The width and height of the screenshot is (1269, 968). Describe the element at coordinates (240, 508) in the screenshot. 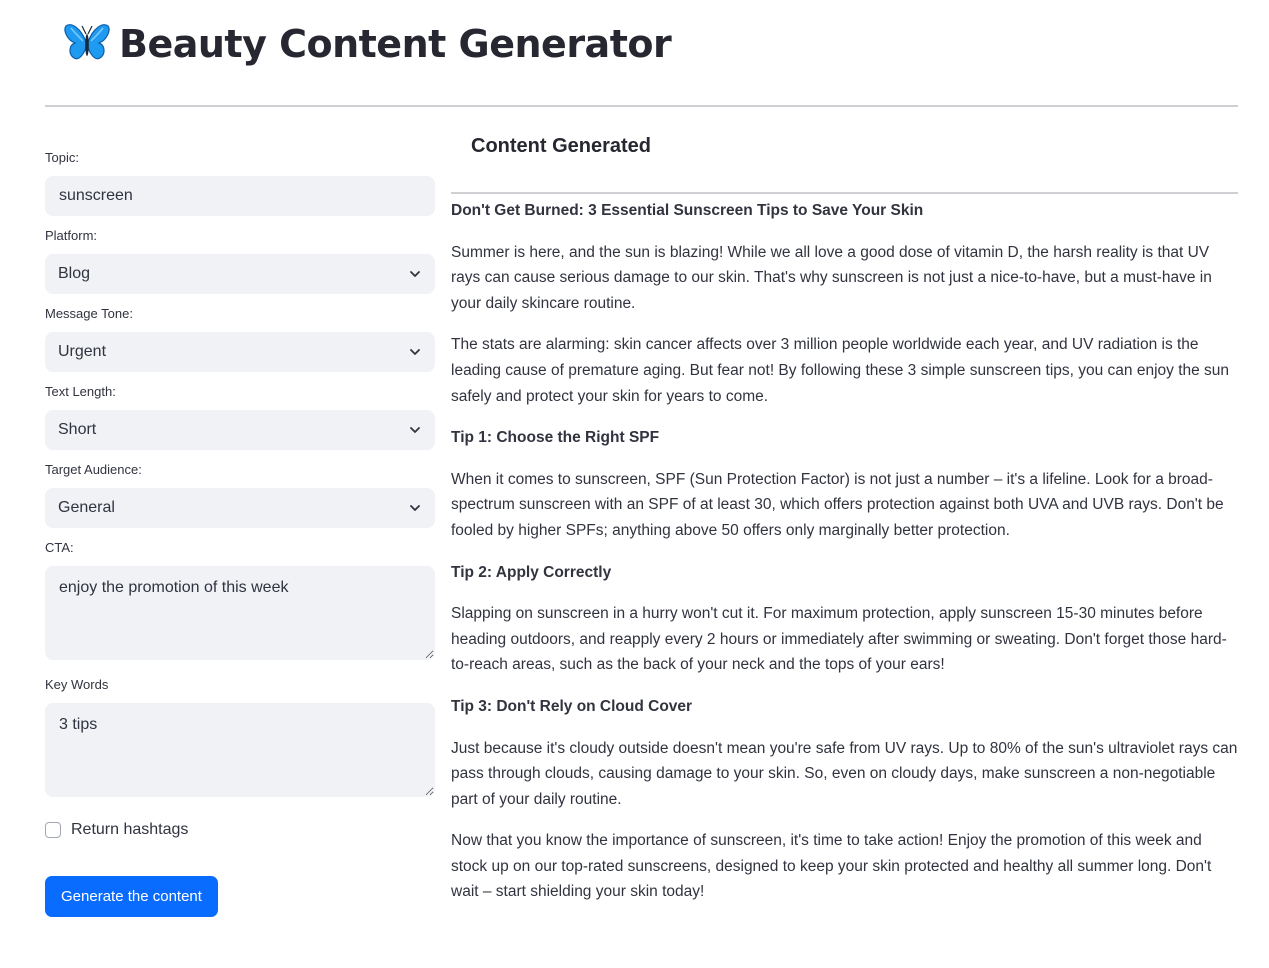

I see `audience-select: General` at that location.